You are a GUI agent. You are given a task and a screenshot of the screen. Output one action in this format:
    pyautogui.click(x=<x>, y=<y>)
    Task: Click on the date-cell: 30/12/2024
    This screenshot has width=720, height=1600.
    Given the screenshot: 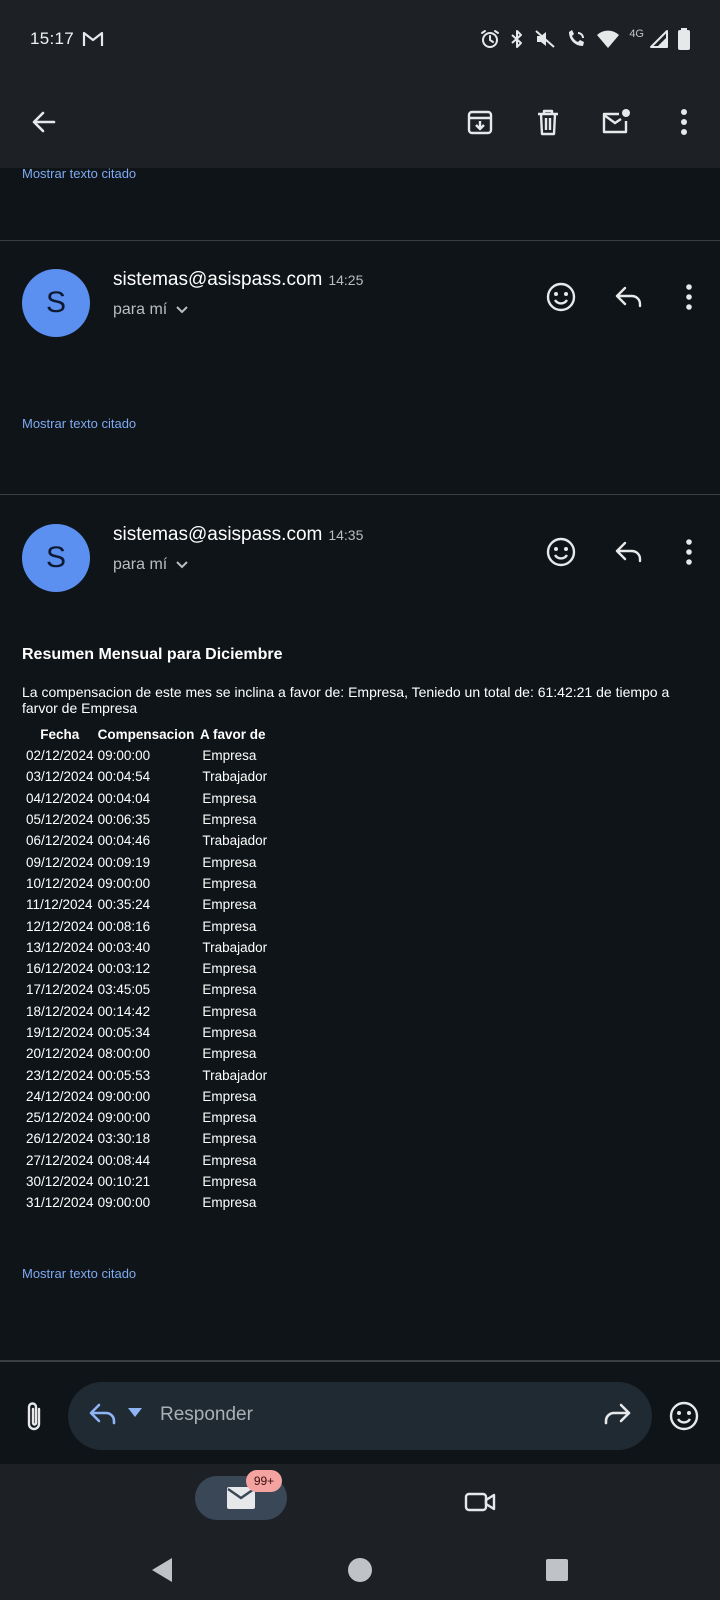 What is the action you would take?
    pyautogui.click(x=60, y=1182)
    